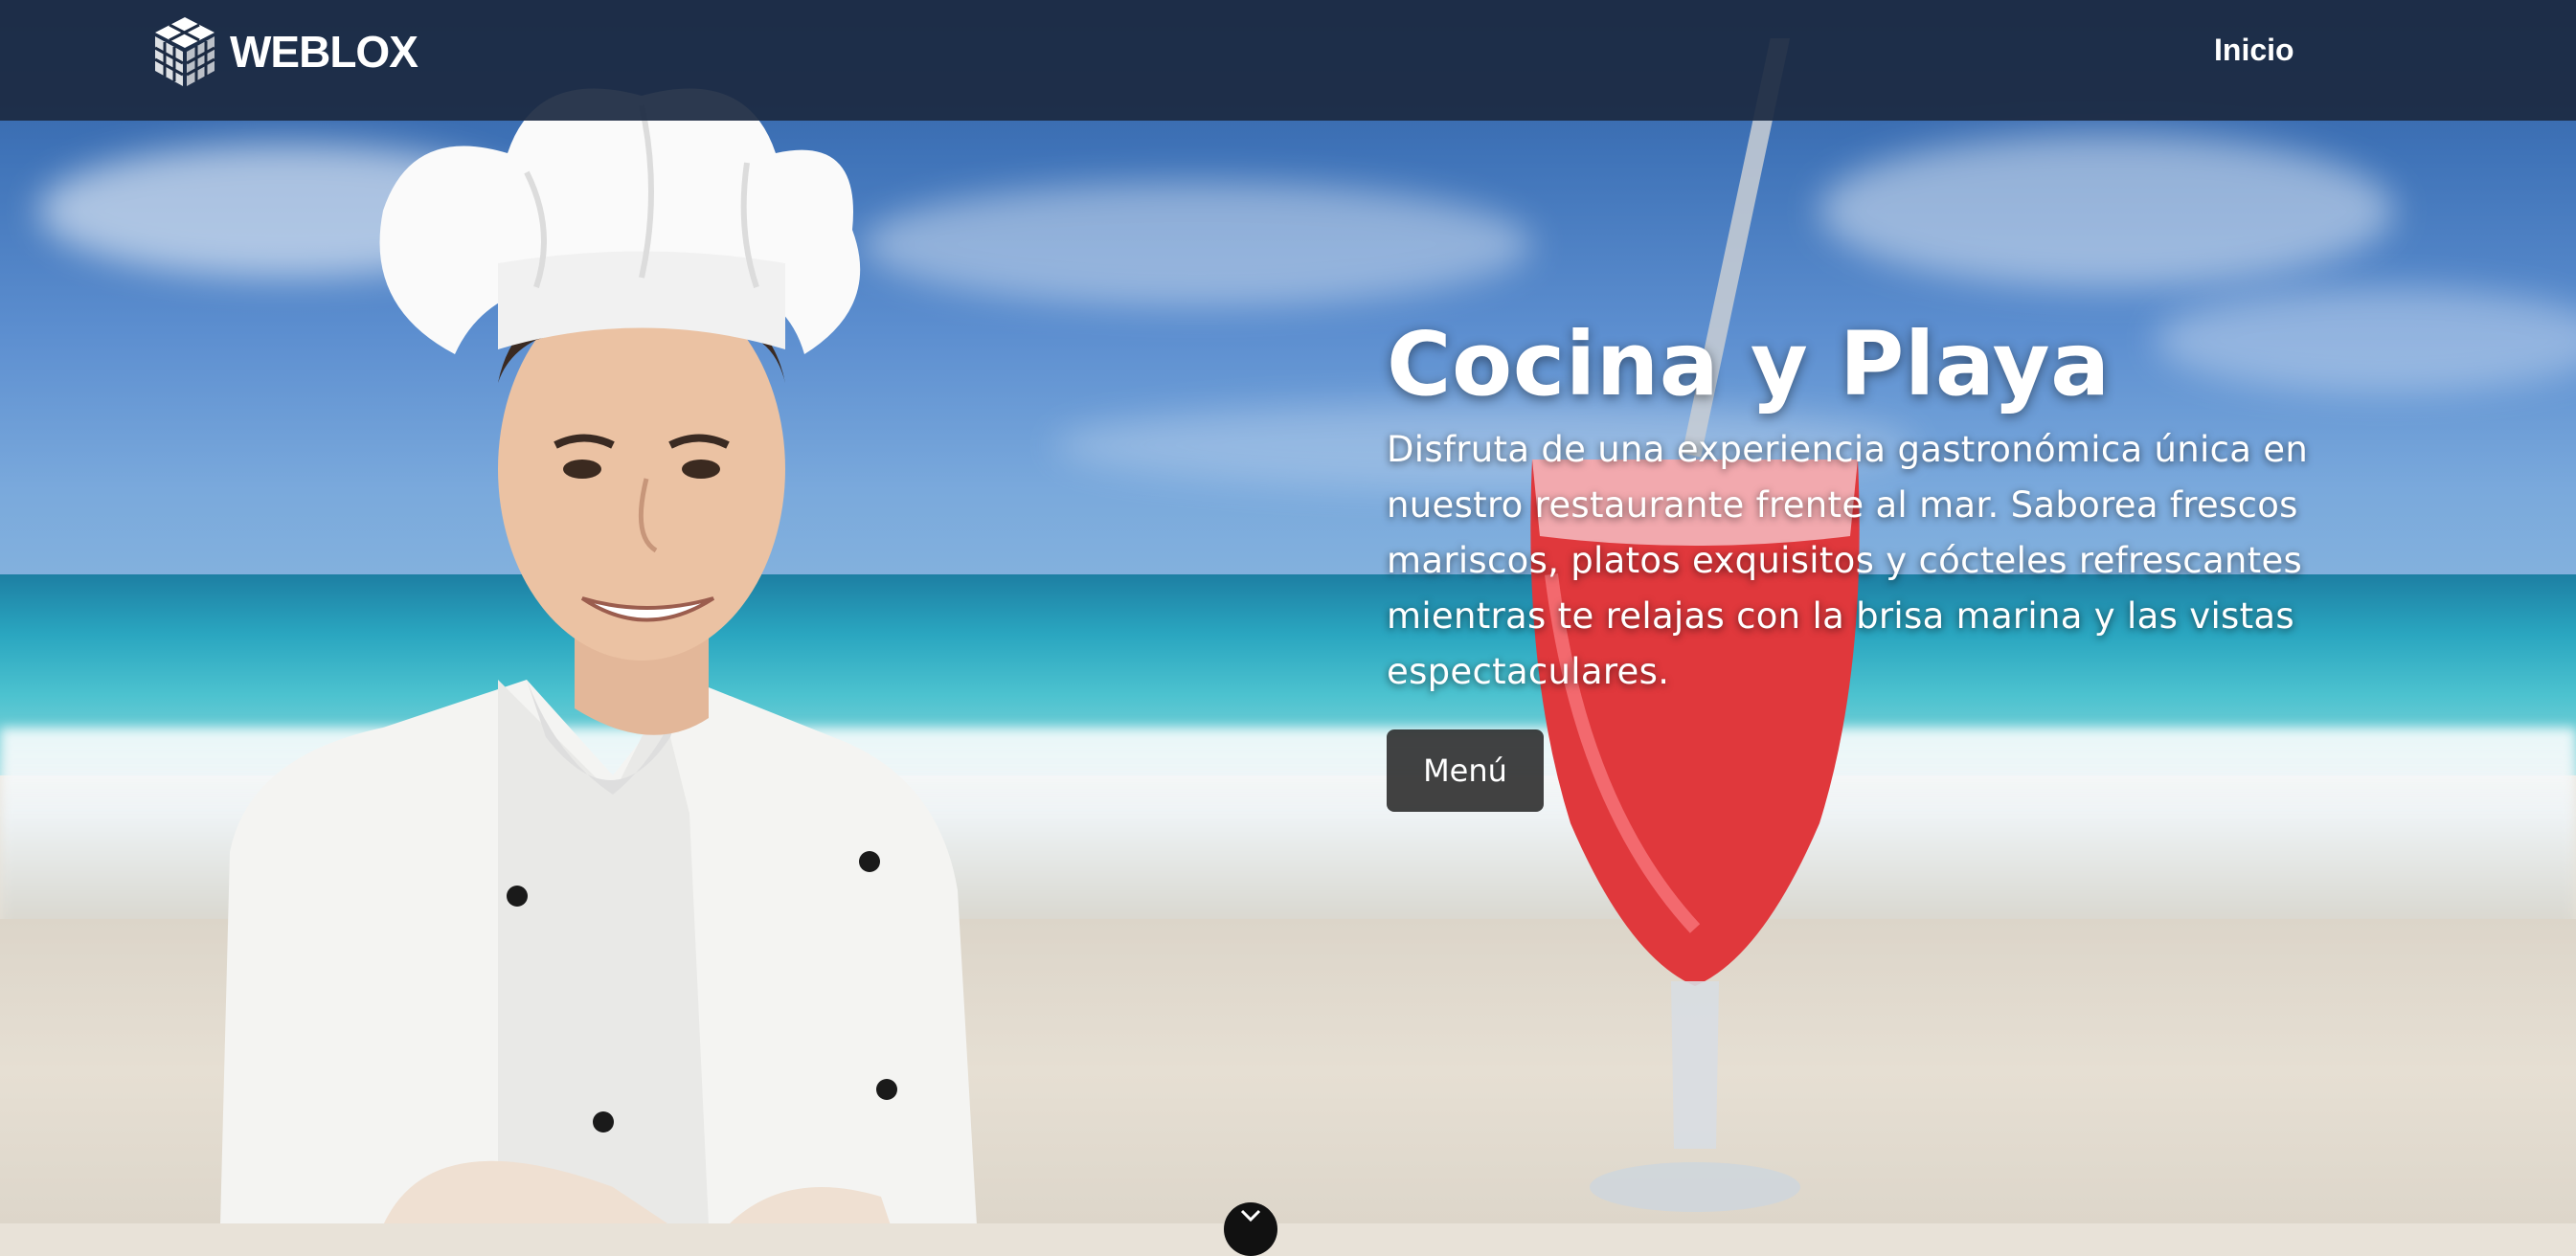 The image size is (2576, 1256). What do you see at coordinates (184, 51) in the screenshot?
I see `cube-logo-icon` at bounding box center [184, 51].